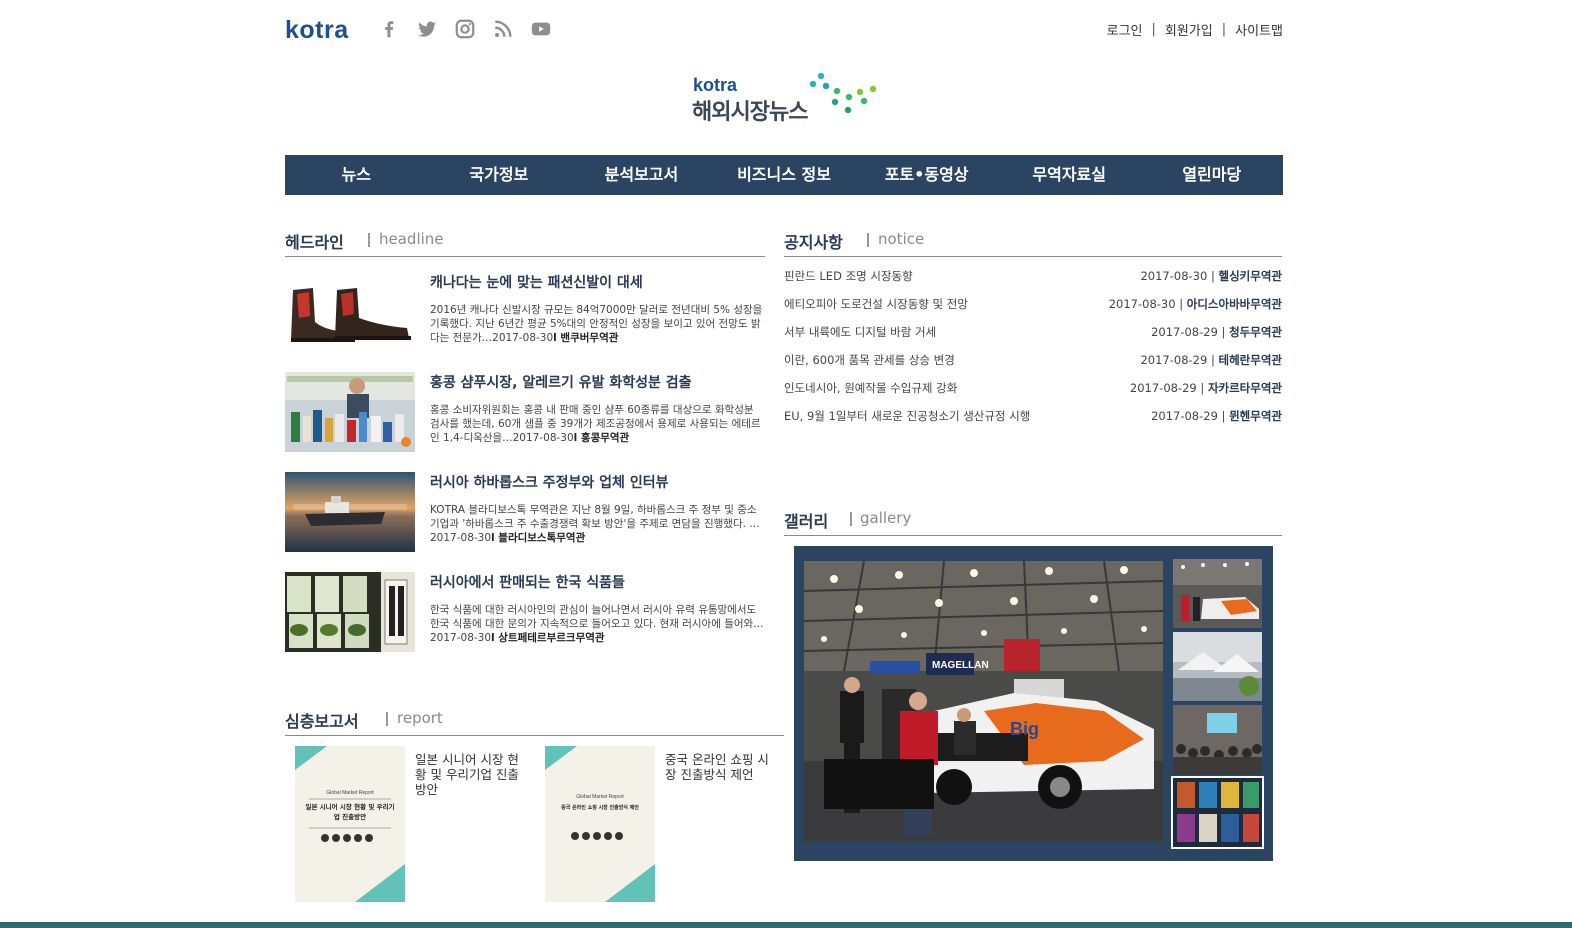 The image size is (1572, 928). Describe the element at coordinates (886, 518) in the screenshot. I see `gallery-subheading: gallery` at that location.